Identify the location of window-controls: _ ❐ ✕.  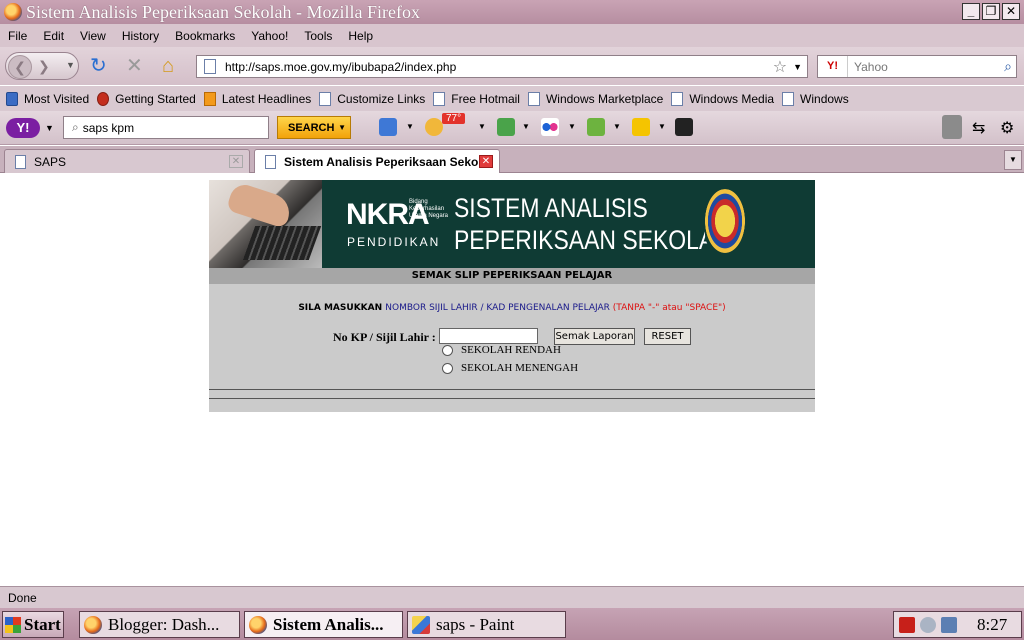
(991, 11).